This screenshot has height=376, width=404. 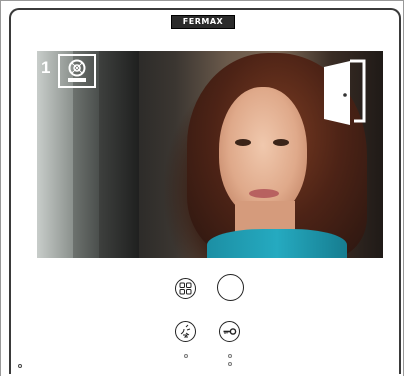 I want to click on audio-button, so click(x=185, y=331).